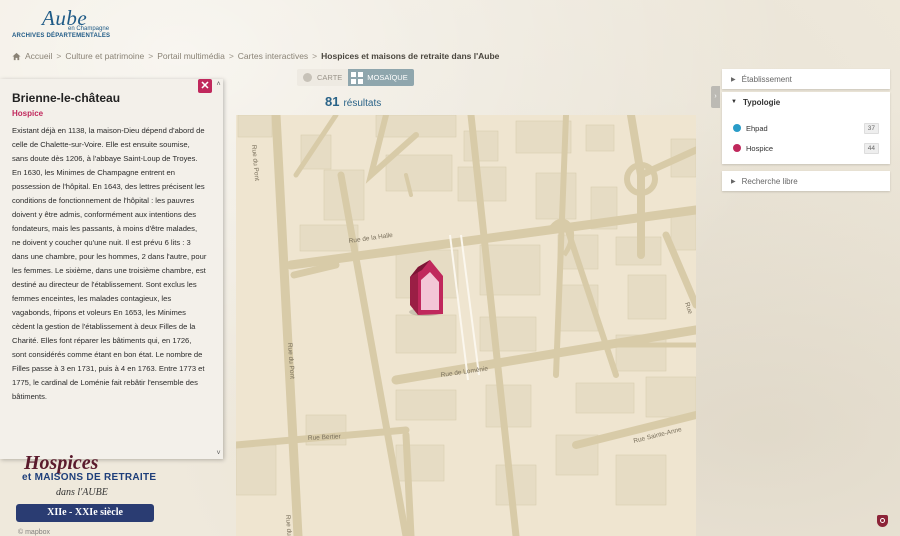 Image resolution: width=900 pixels, height=536 pixels. What do you see at coordinates (89, 477) in the screenshot?
I see `artwork-line-2: et MAISONS DE RETRAITE` at bounding box center [89, 477].